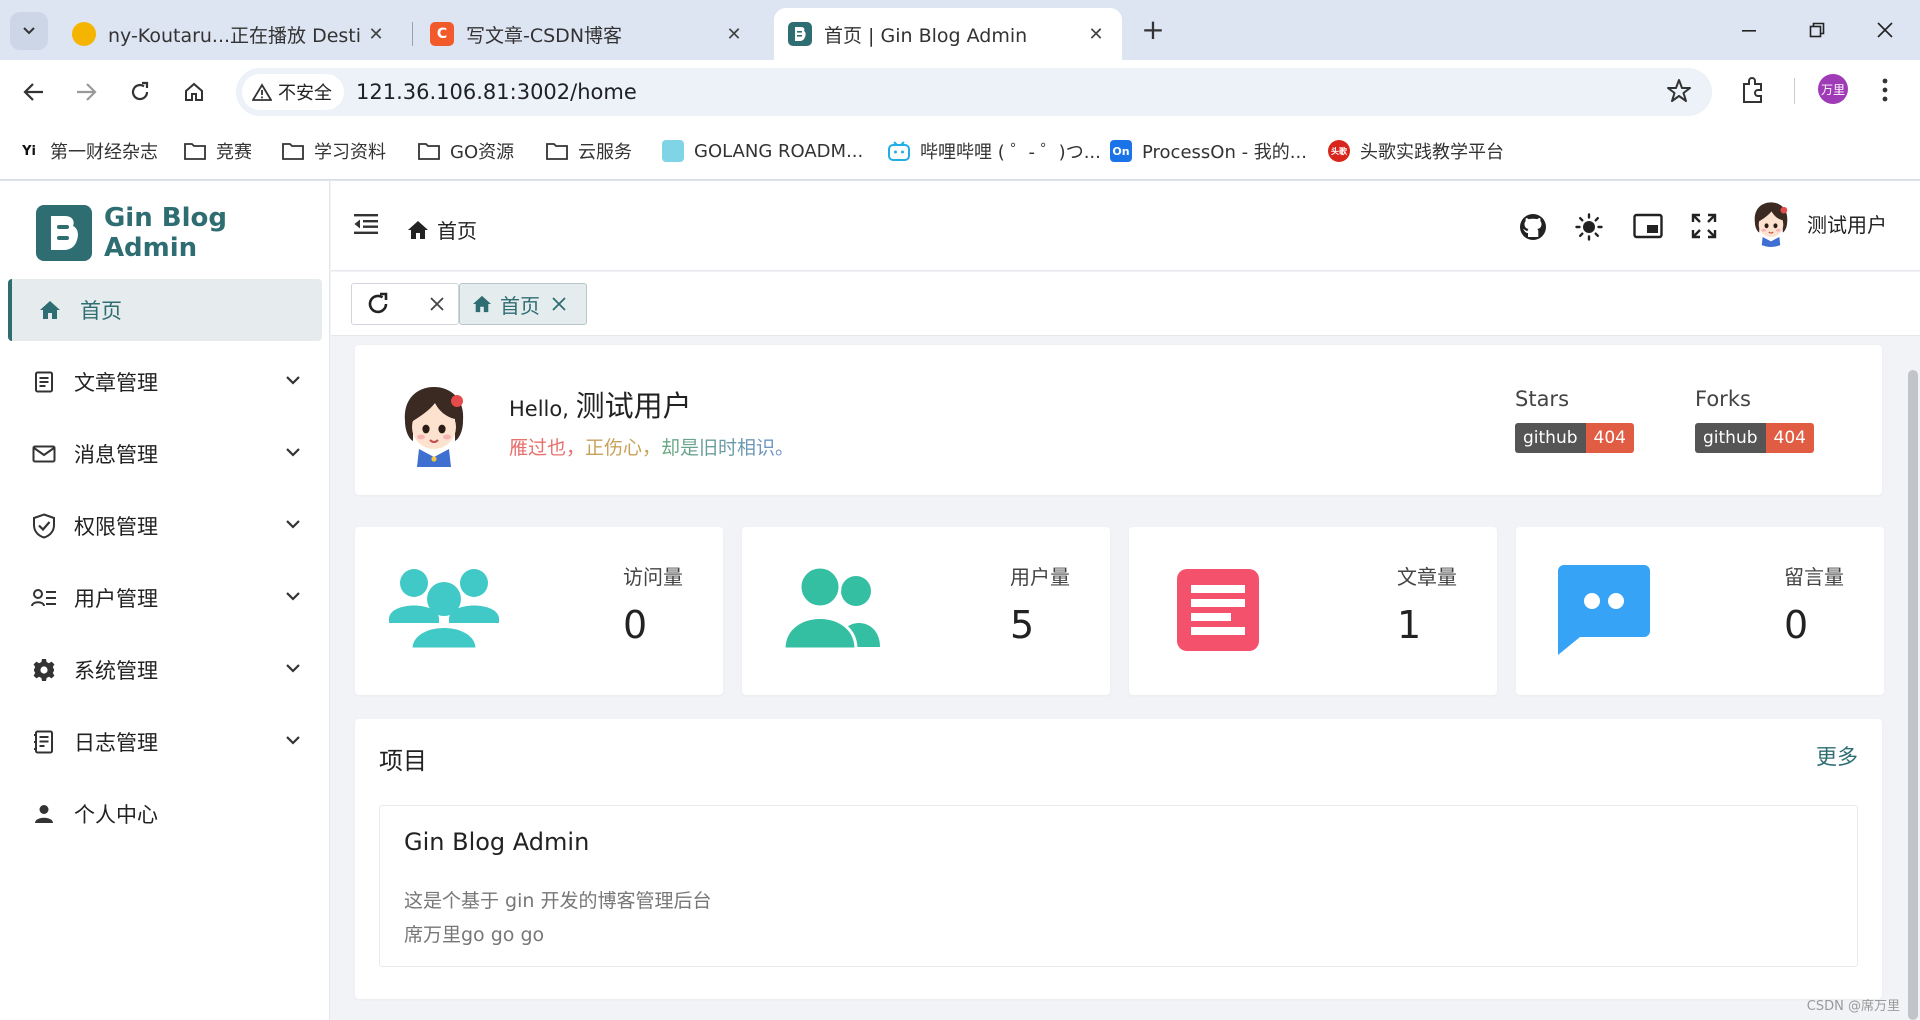 The image size is (1920, 1020). I want to click on motto-part: 正伤心，, so click(623, 448).